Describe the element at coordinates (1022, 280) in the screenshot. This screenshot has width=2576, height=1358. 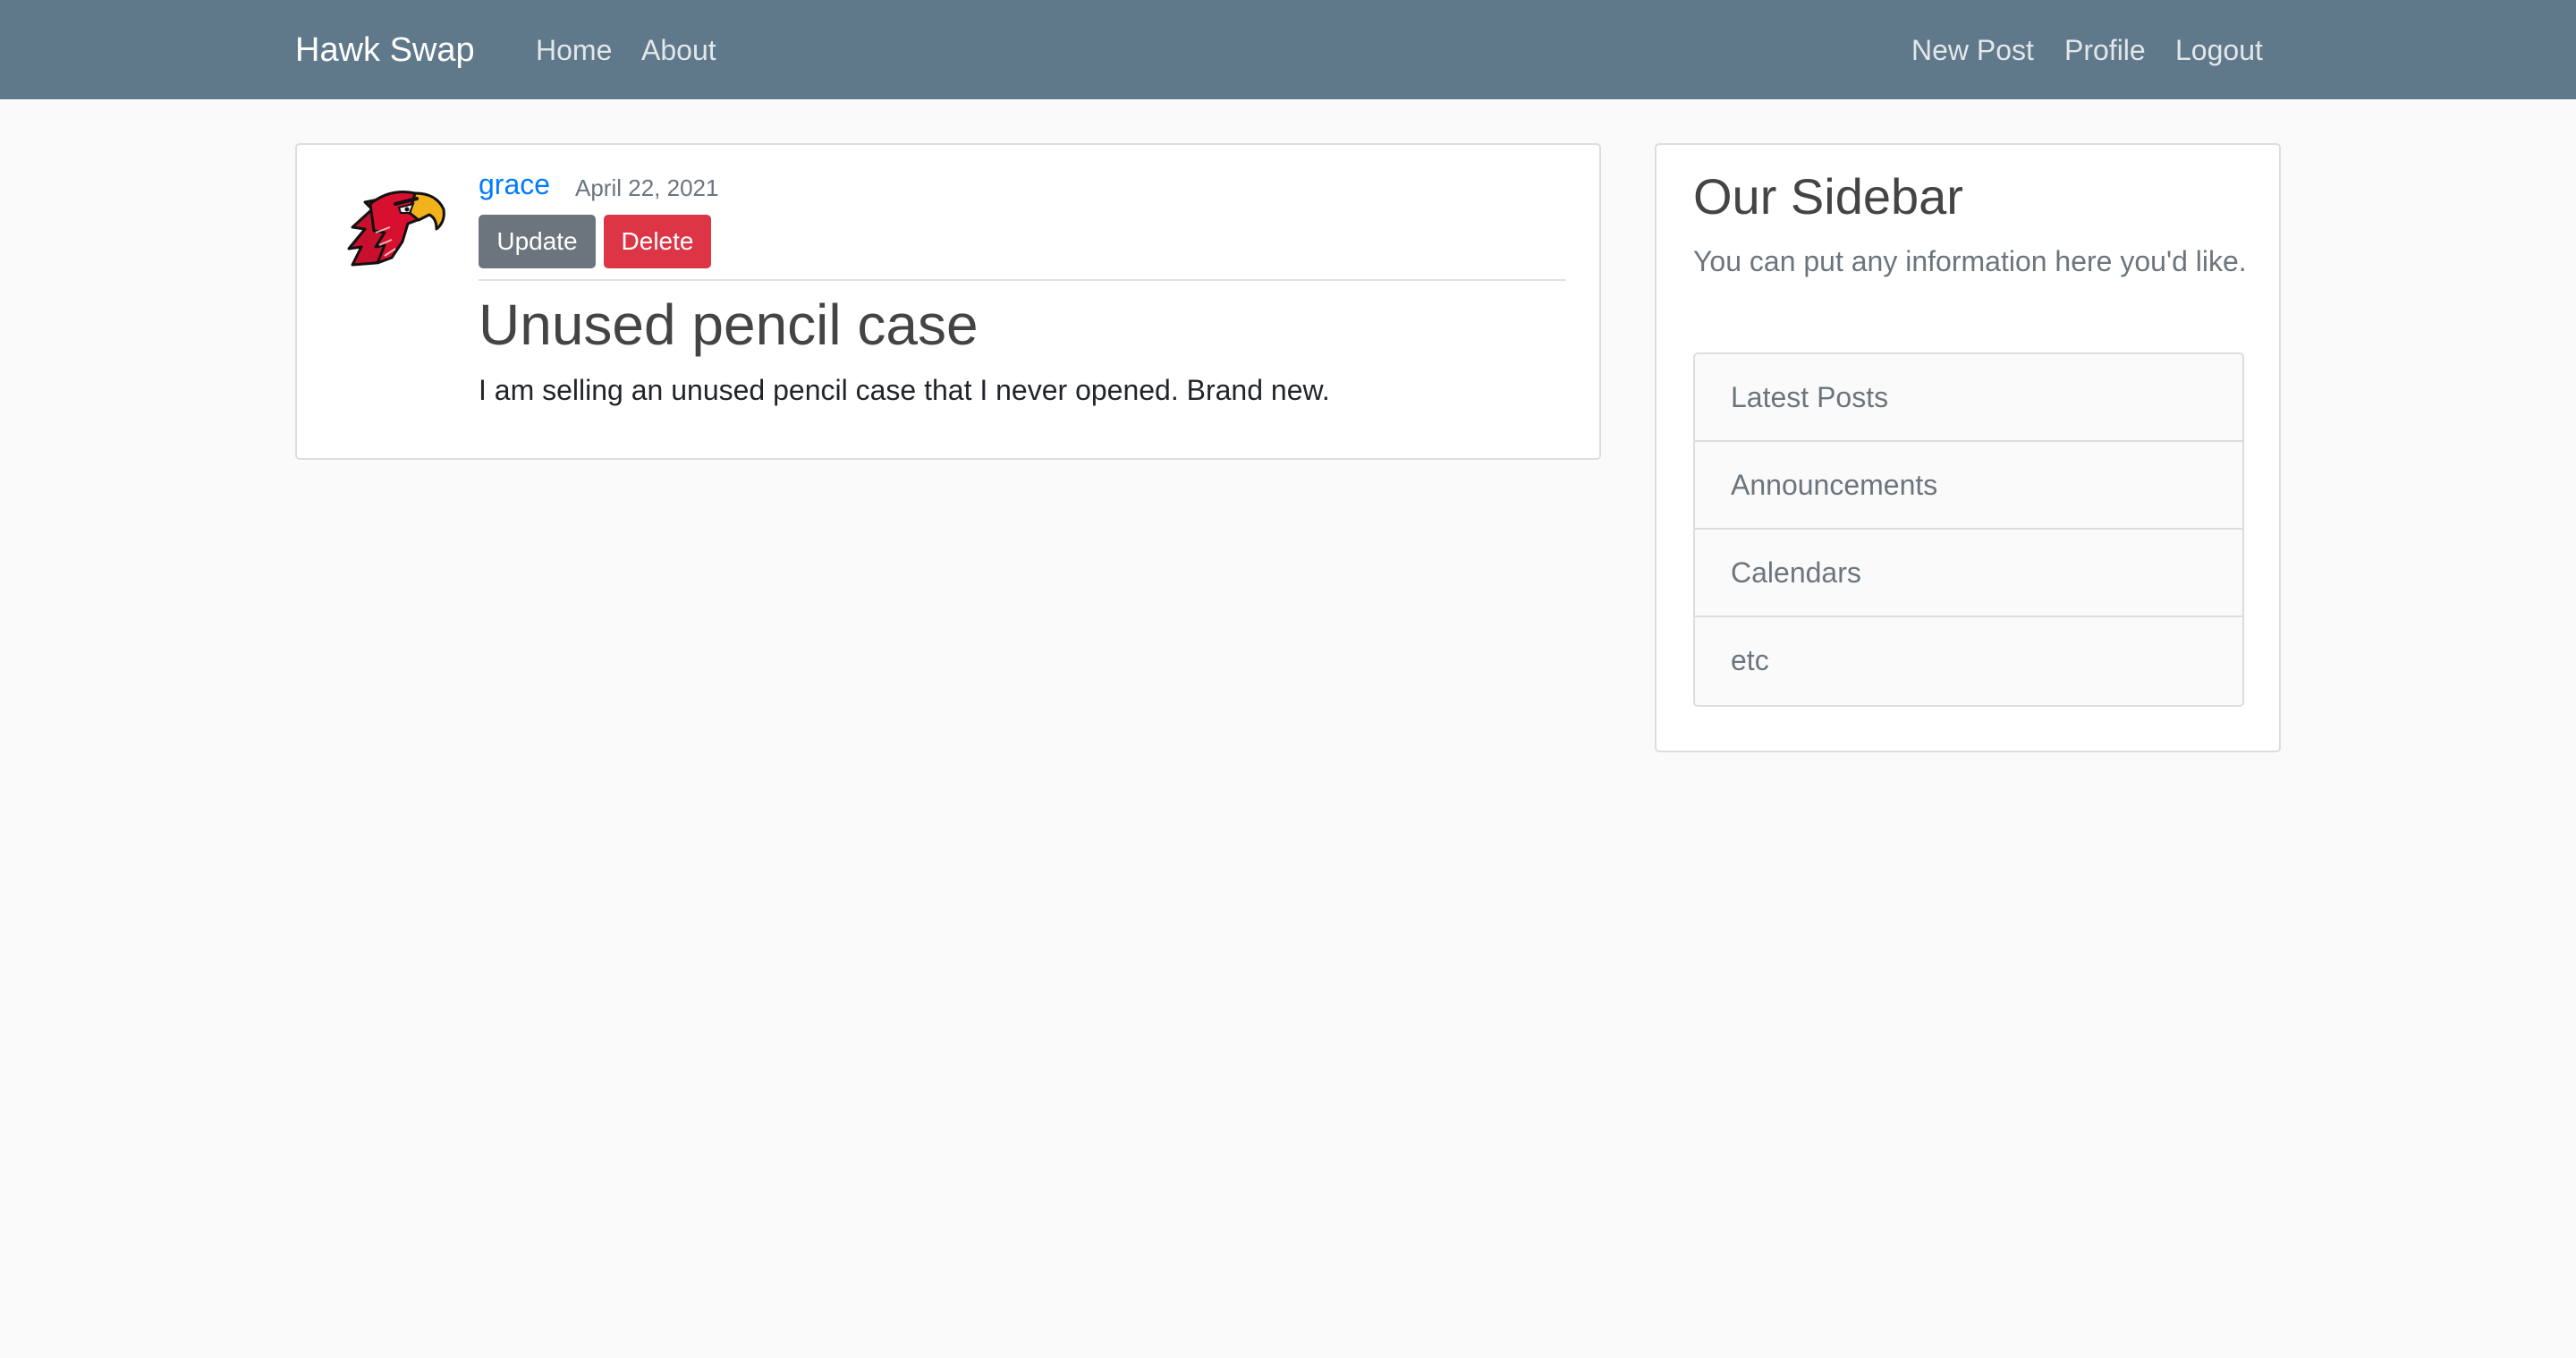
I see `post-divider` at that location.